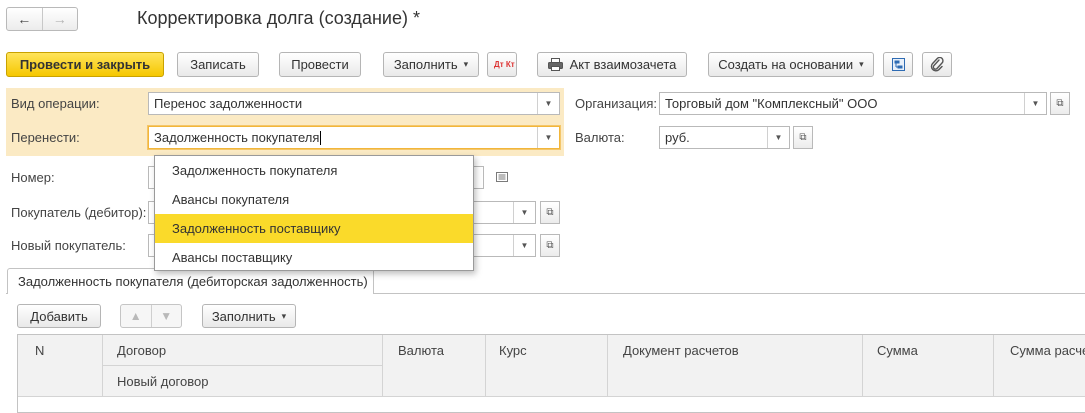 This screenshot has height=413, width=1085. I want to click on open-currency-button: ⧉, so click(803, 137).